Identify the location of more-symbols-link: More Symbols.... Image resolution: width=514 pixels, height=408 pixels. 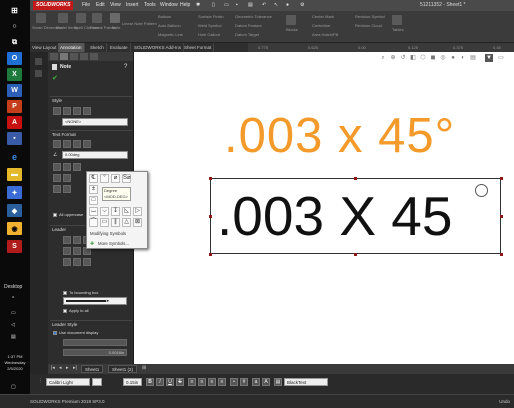
(113, 243).